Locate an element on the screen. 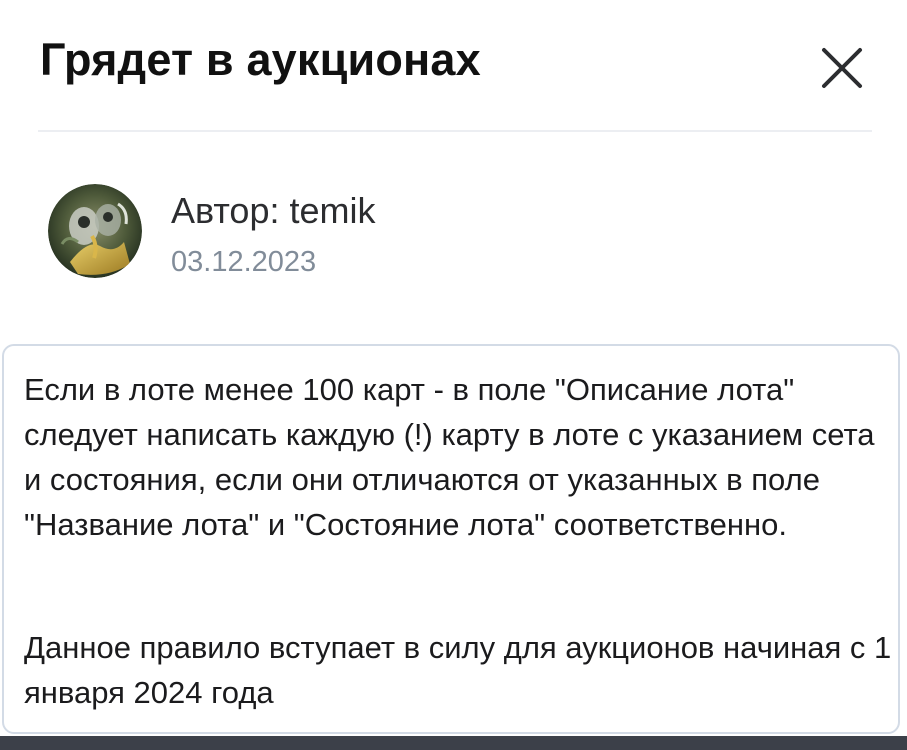  post-date: 03.12.2023 is located at coordinates (244, 262).